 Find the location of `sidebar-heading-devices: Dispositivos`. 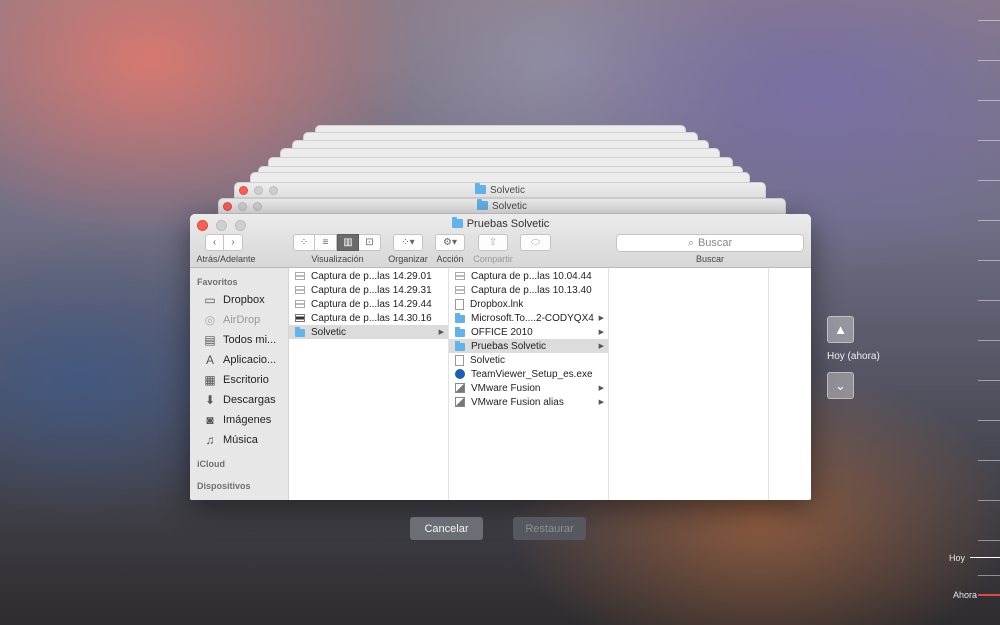

sidebar-heading-devices: Dispositivos is located at coordinates (224, 486).